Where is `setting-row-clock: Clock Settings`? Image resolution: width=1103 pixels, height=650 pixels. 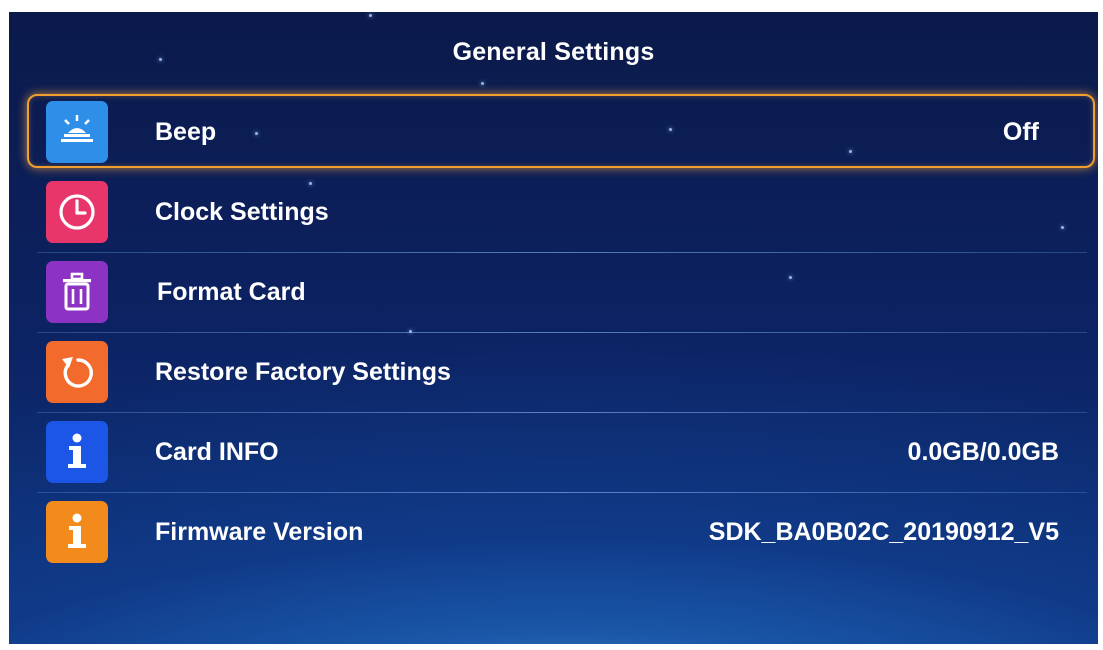
setting-row-clock: Clock Settings is located at coordinates (562, 213).